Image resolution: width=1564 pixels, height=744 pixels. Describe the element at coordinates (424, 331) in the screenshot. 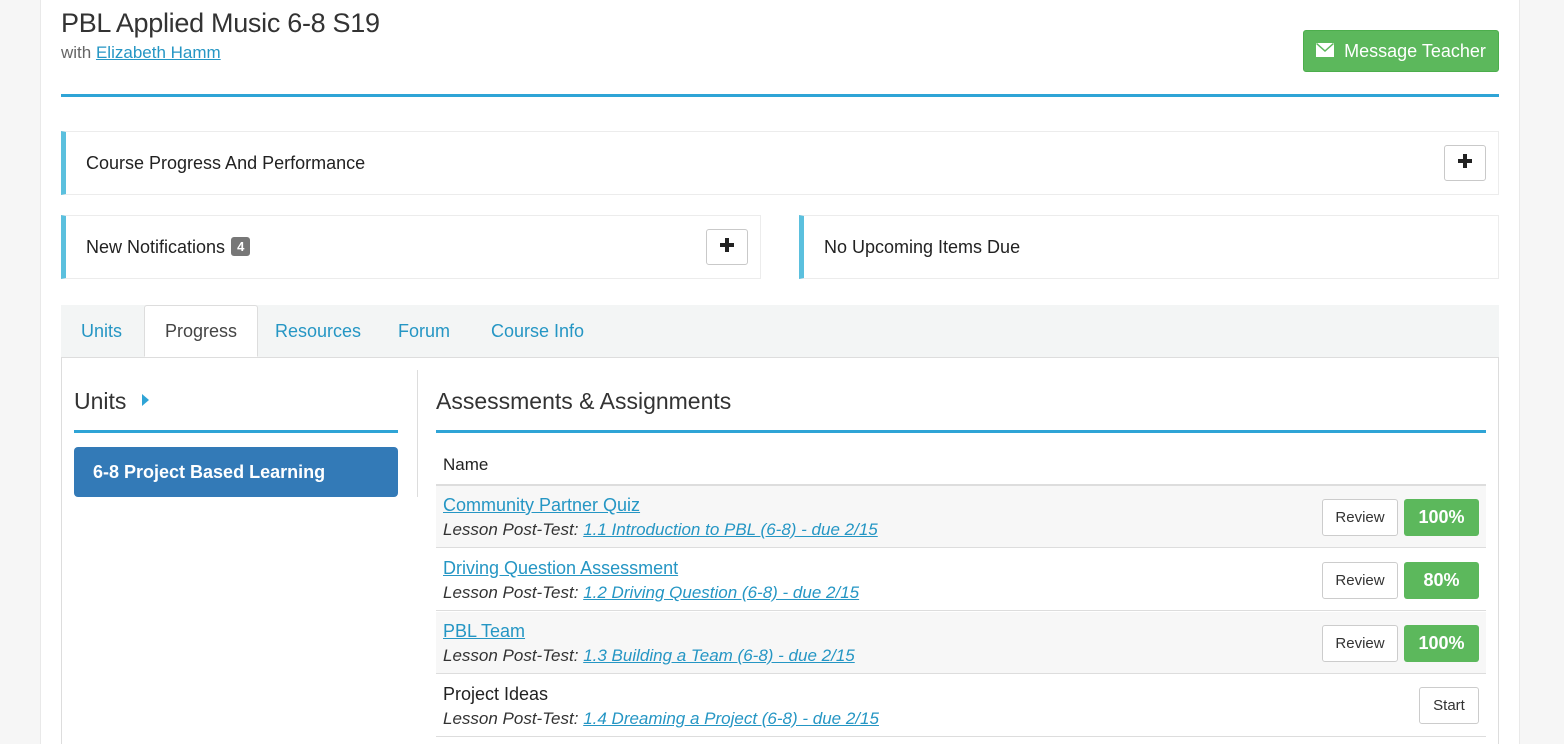

I see `tab-forum: Forum` at that location.